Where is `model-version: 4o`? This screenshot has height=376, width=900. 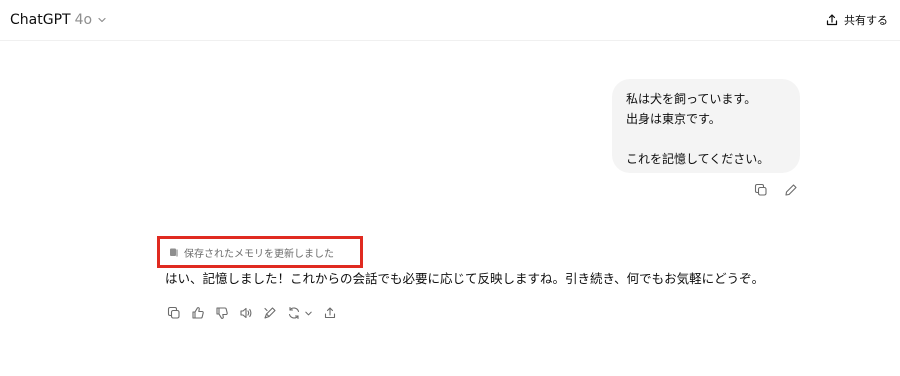 model-version: 4o is located at coordinates (83, 20).